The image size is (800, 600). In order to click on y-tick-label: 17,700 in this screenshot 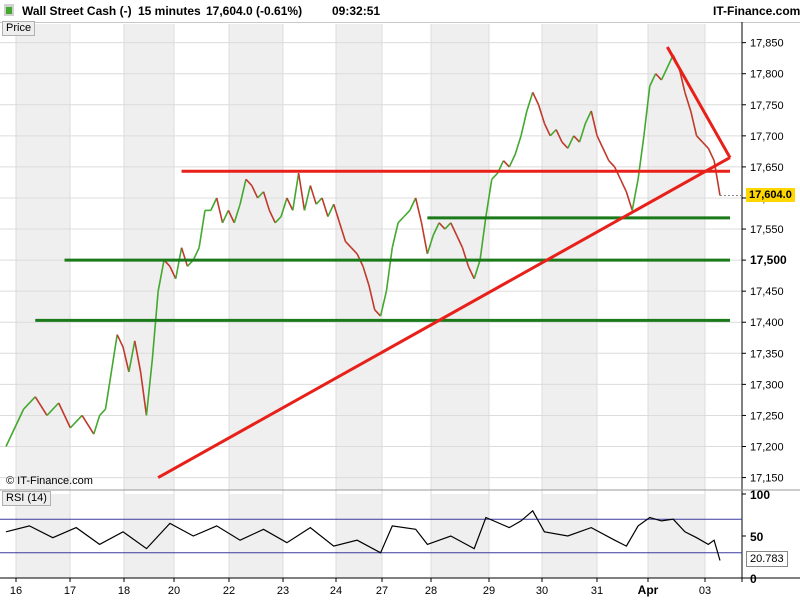, I will do `click(767, 137)`.